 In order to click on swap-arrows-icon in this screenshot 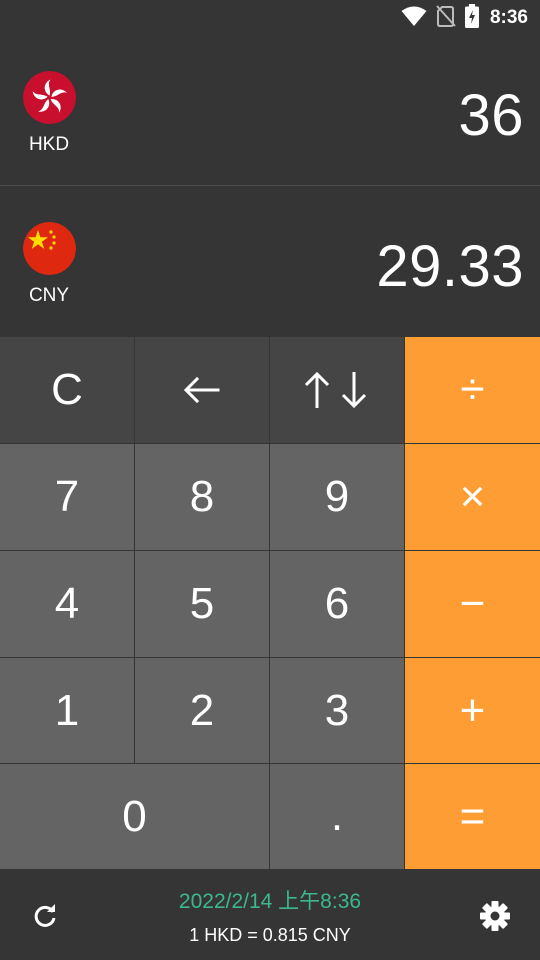, I will do `click(337, 390)`.